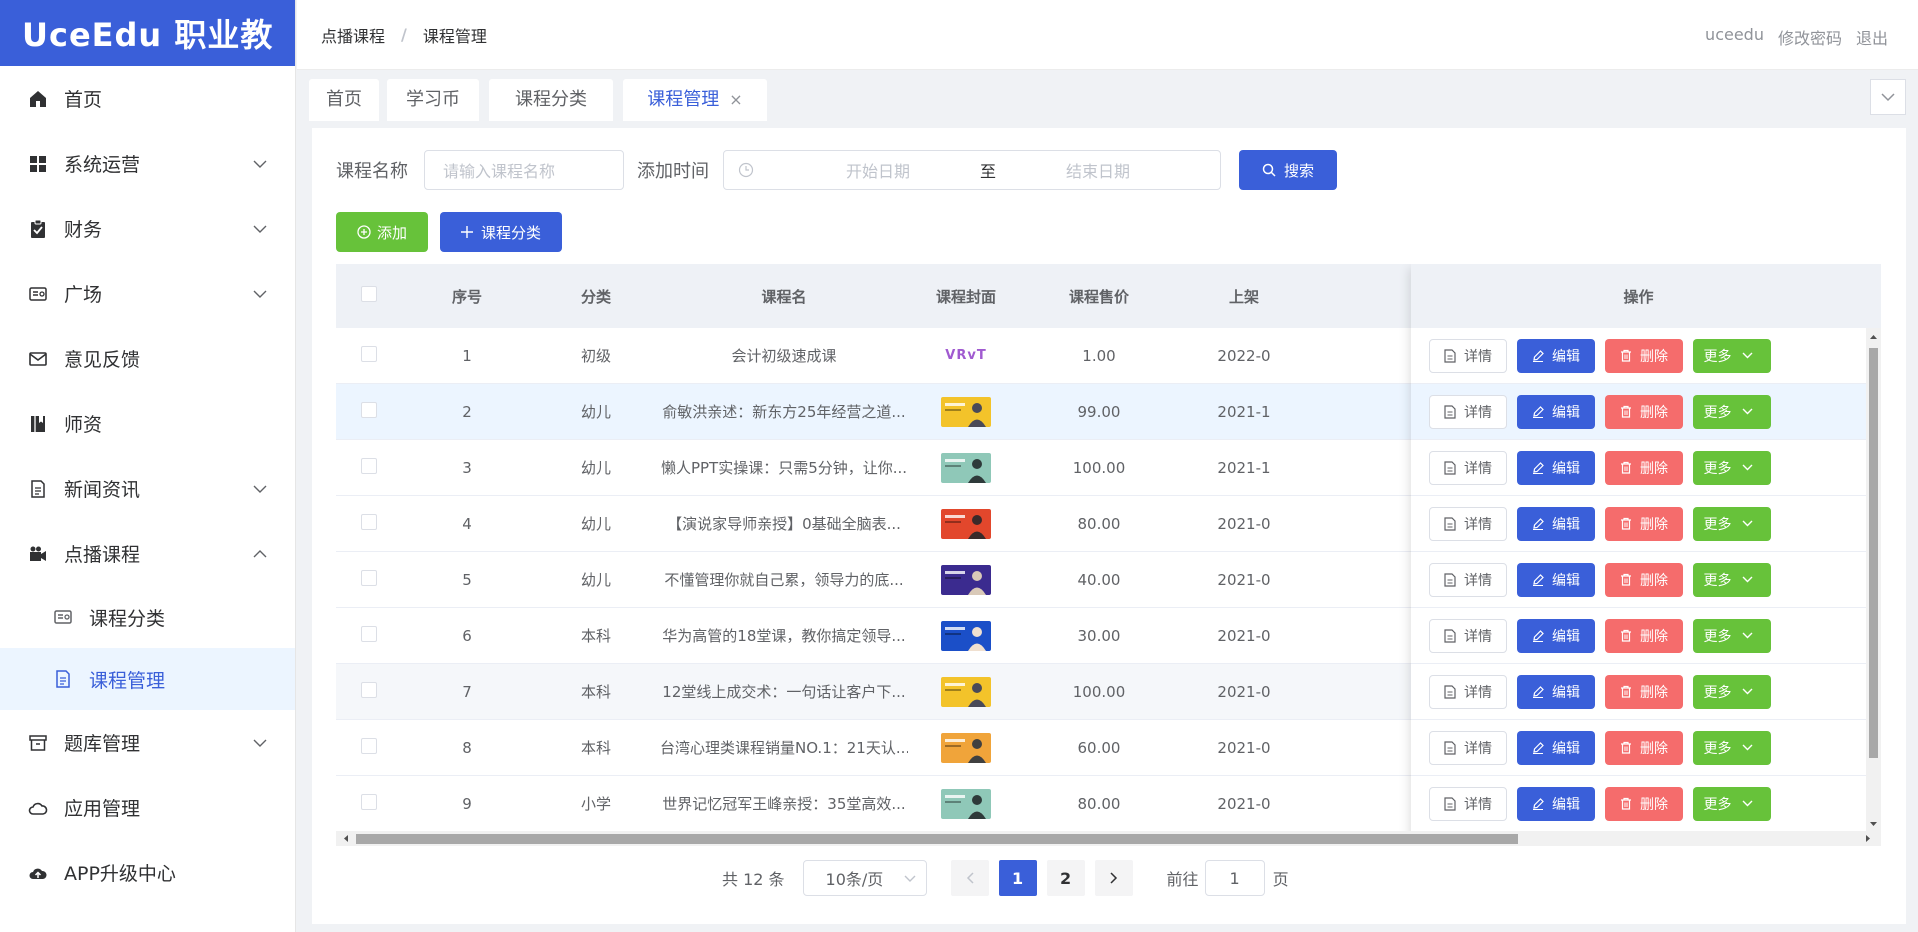  Describe the element at coordinates (1288, 170) in the screenshot. I see `search-button: 搜索` at that location.